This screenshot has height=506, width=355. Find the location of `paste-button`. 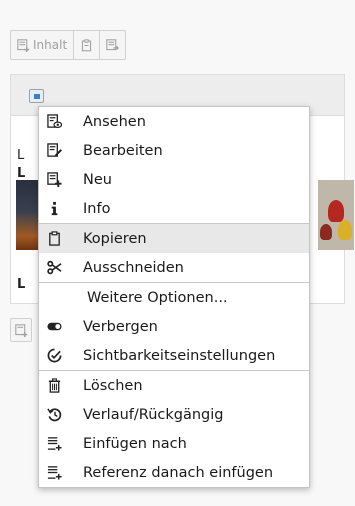

paste-button is located at coordinates (87, 45).